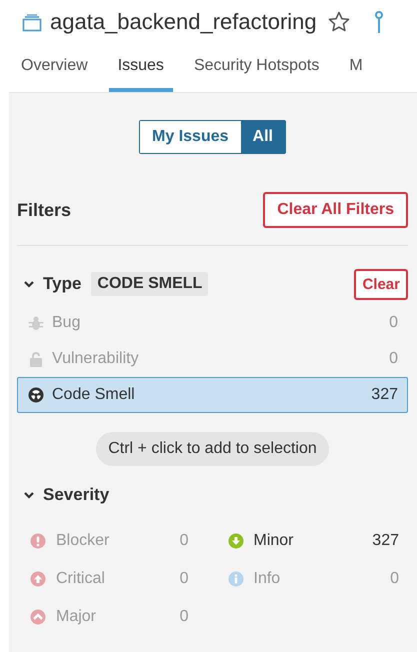  Describe the element at coordinates (212, 449) in the screenshot. I see `selection-hint: Ctrl + click to add to selection` at that location.